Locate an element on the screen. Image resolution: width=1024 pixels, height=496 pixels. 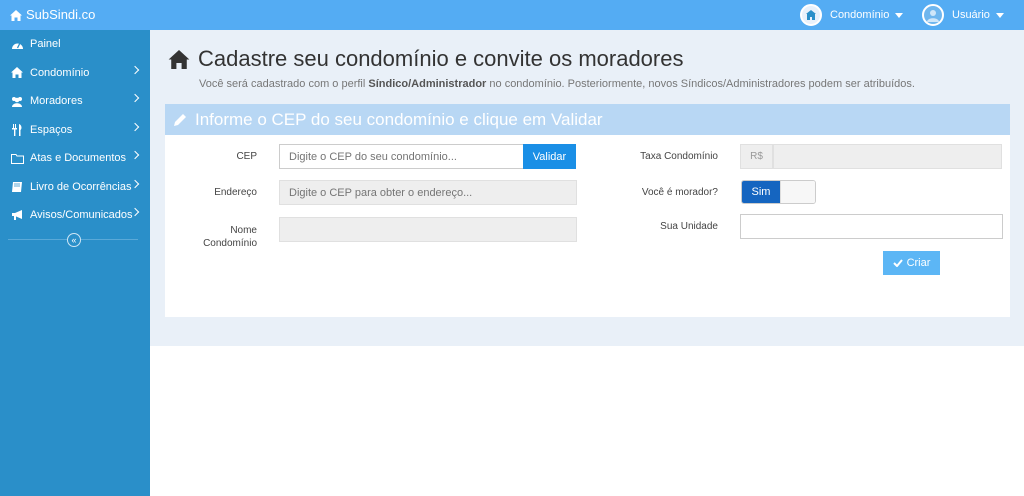
endereco-field is located at coordinates (428, 192).